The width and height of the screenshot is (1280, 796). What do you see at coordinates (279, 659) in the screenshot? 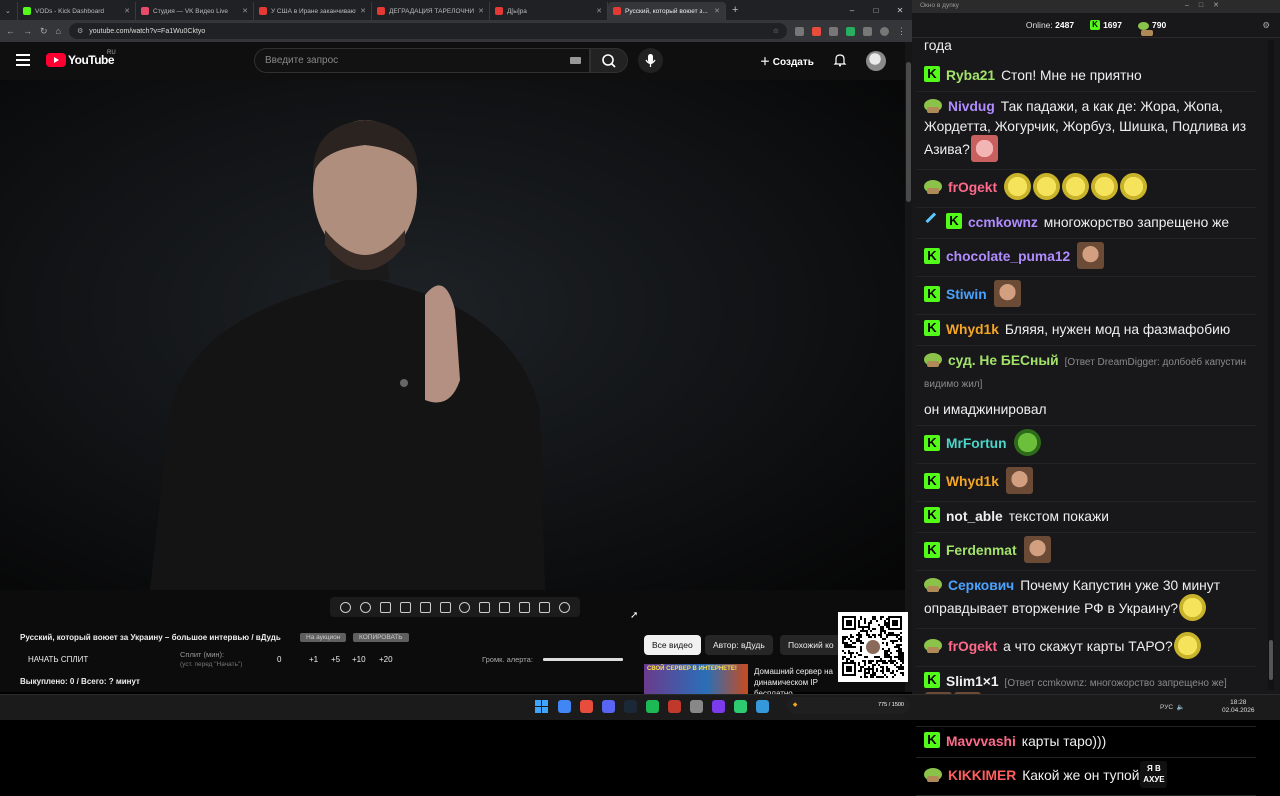
I see `split-value: 0` at bounding box center [279, 659].